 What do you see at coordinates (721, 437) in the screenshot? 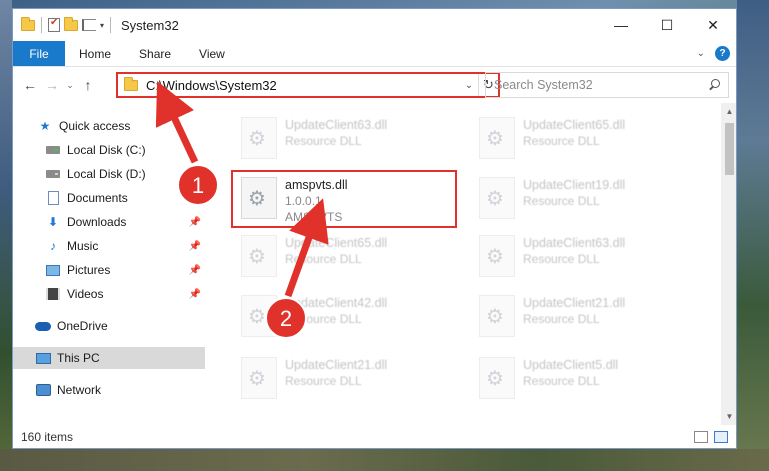
I see `tiles-view-icon` at bounding box center [721, 437].